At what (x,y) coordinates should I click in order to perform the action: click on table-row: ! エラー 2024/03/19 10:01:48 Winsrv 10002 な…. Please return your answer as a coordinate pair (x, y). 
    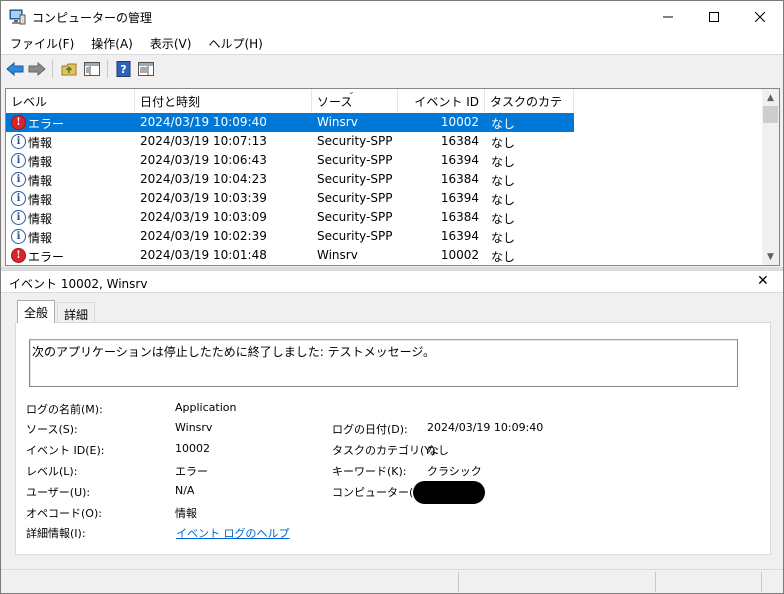
    Looking at the image, I should click on (384, 255).